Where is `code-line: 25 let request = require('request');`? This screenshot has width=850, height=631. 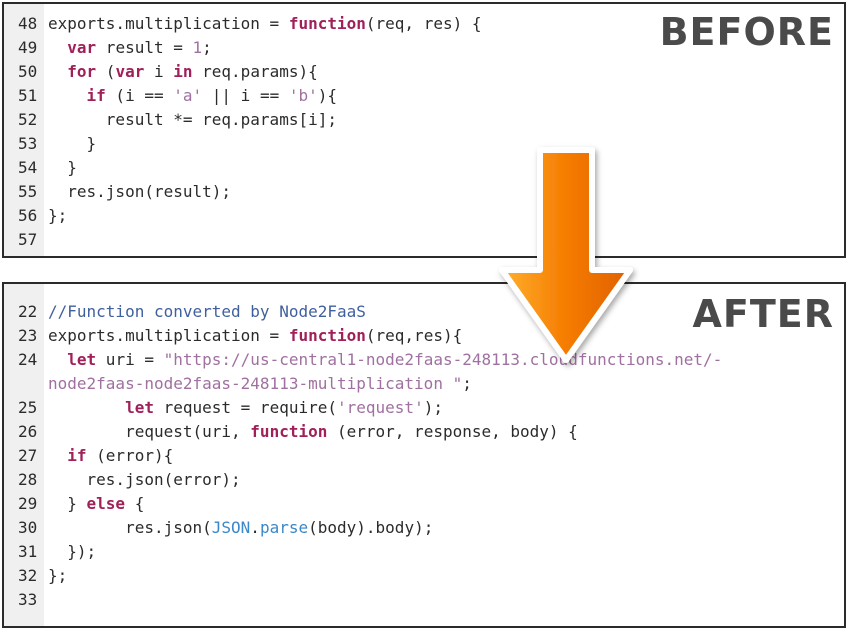
code-line: 25 let request = require('request'); is located at coordinates (424, 408).